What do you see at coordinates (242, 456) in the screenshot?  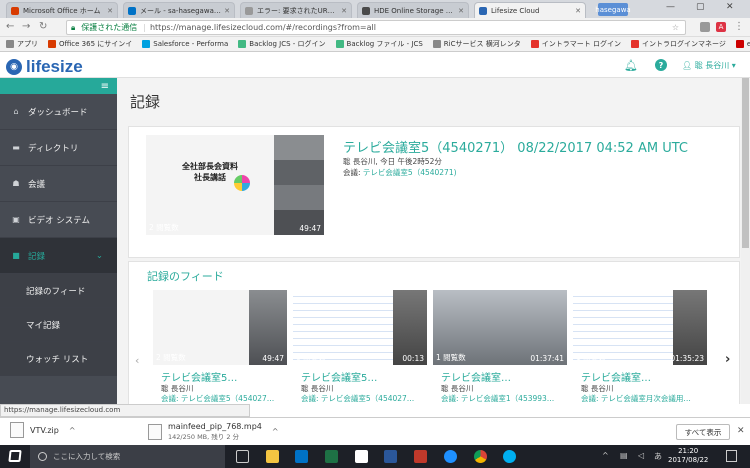 I see `task-view-icon` at bounding box center [242, 456].